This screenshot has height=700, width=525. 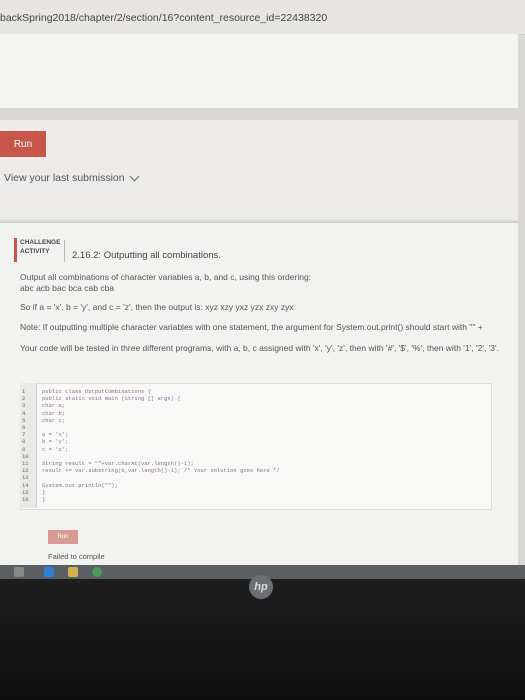 What do you see at coordinates (25, 478) in the screenshot?
I see `line-number: 13` at bounding box center [25, 478].